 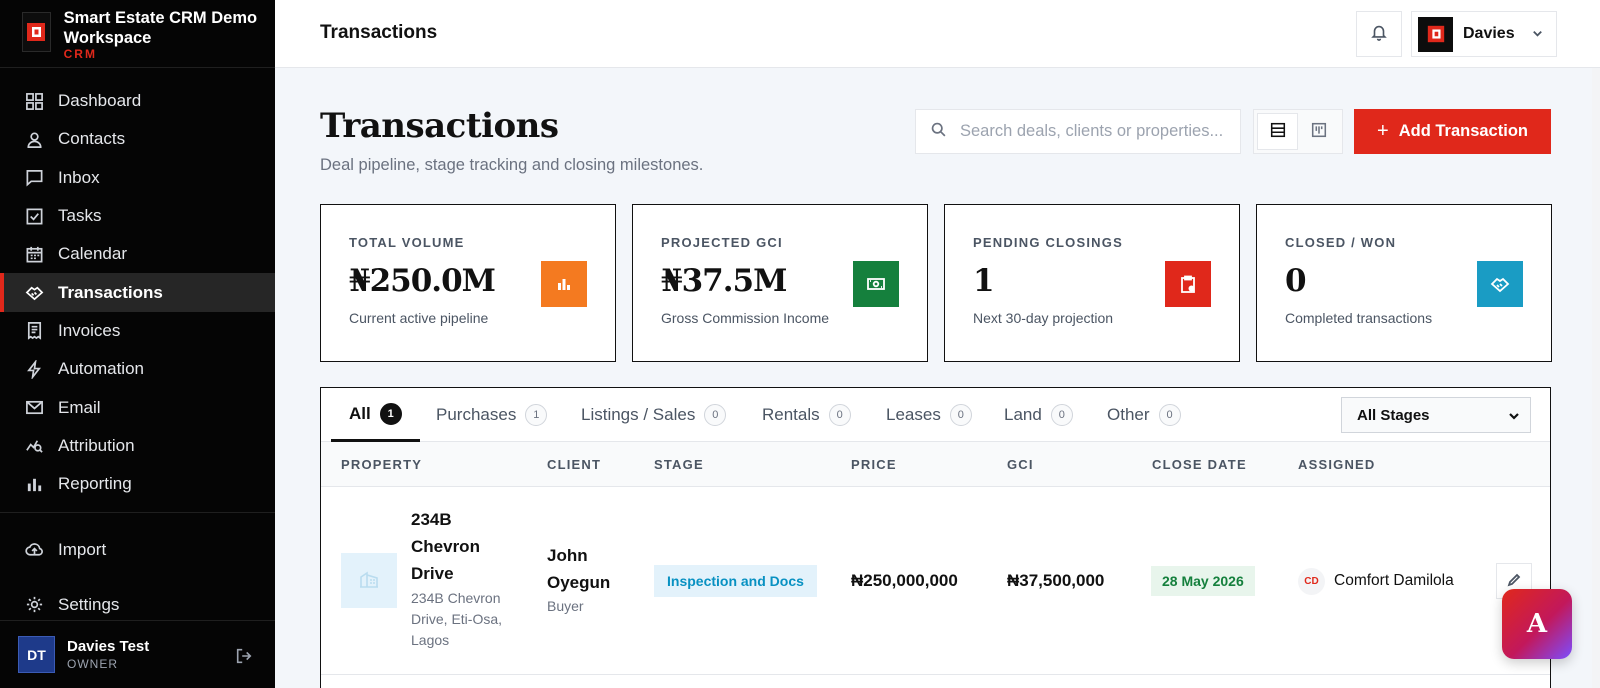 What do you see at coordinates (1484, 34) in the screenshot?
I see `account-menu-button: Davies` at bounding box center [1484, 34].